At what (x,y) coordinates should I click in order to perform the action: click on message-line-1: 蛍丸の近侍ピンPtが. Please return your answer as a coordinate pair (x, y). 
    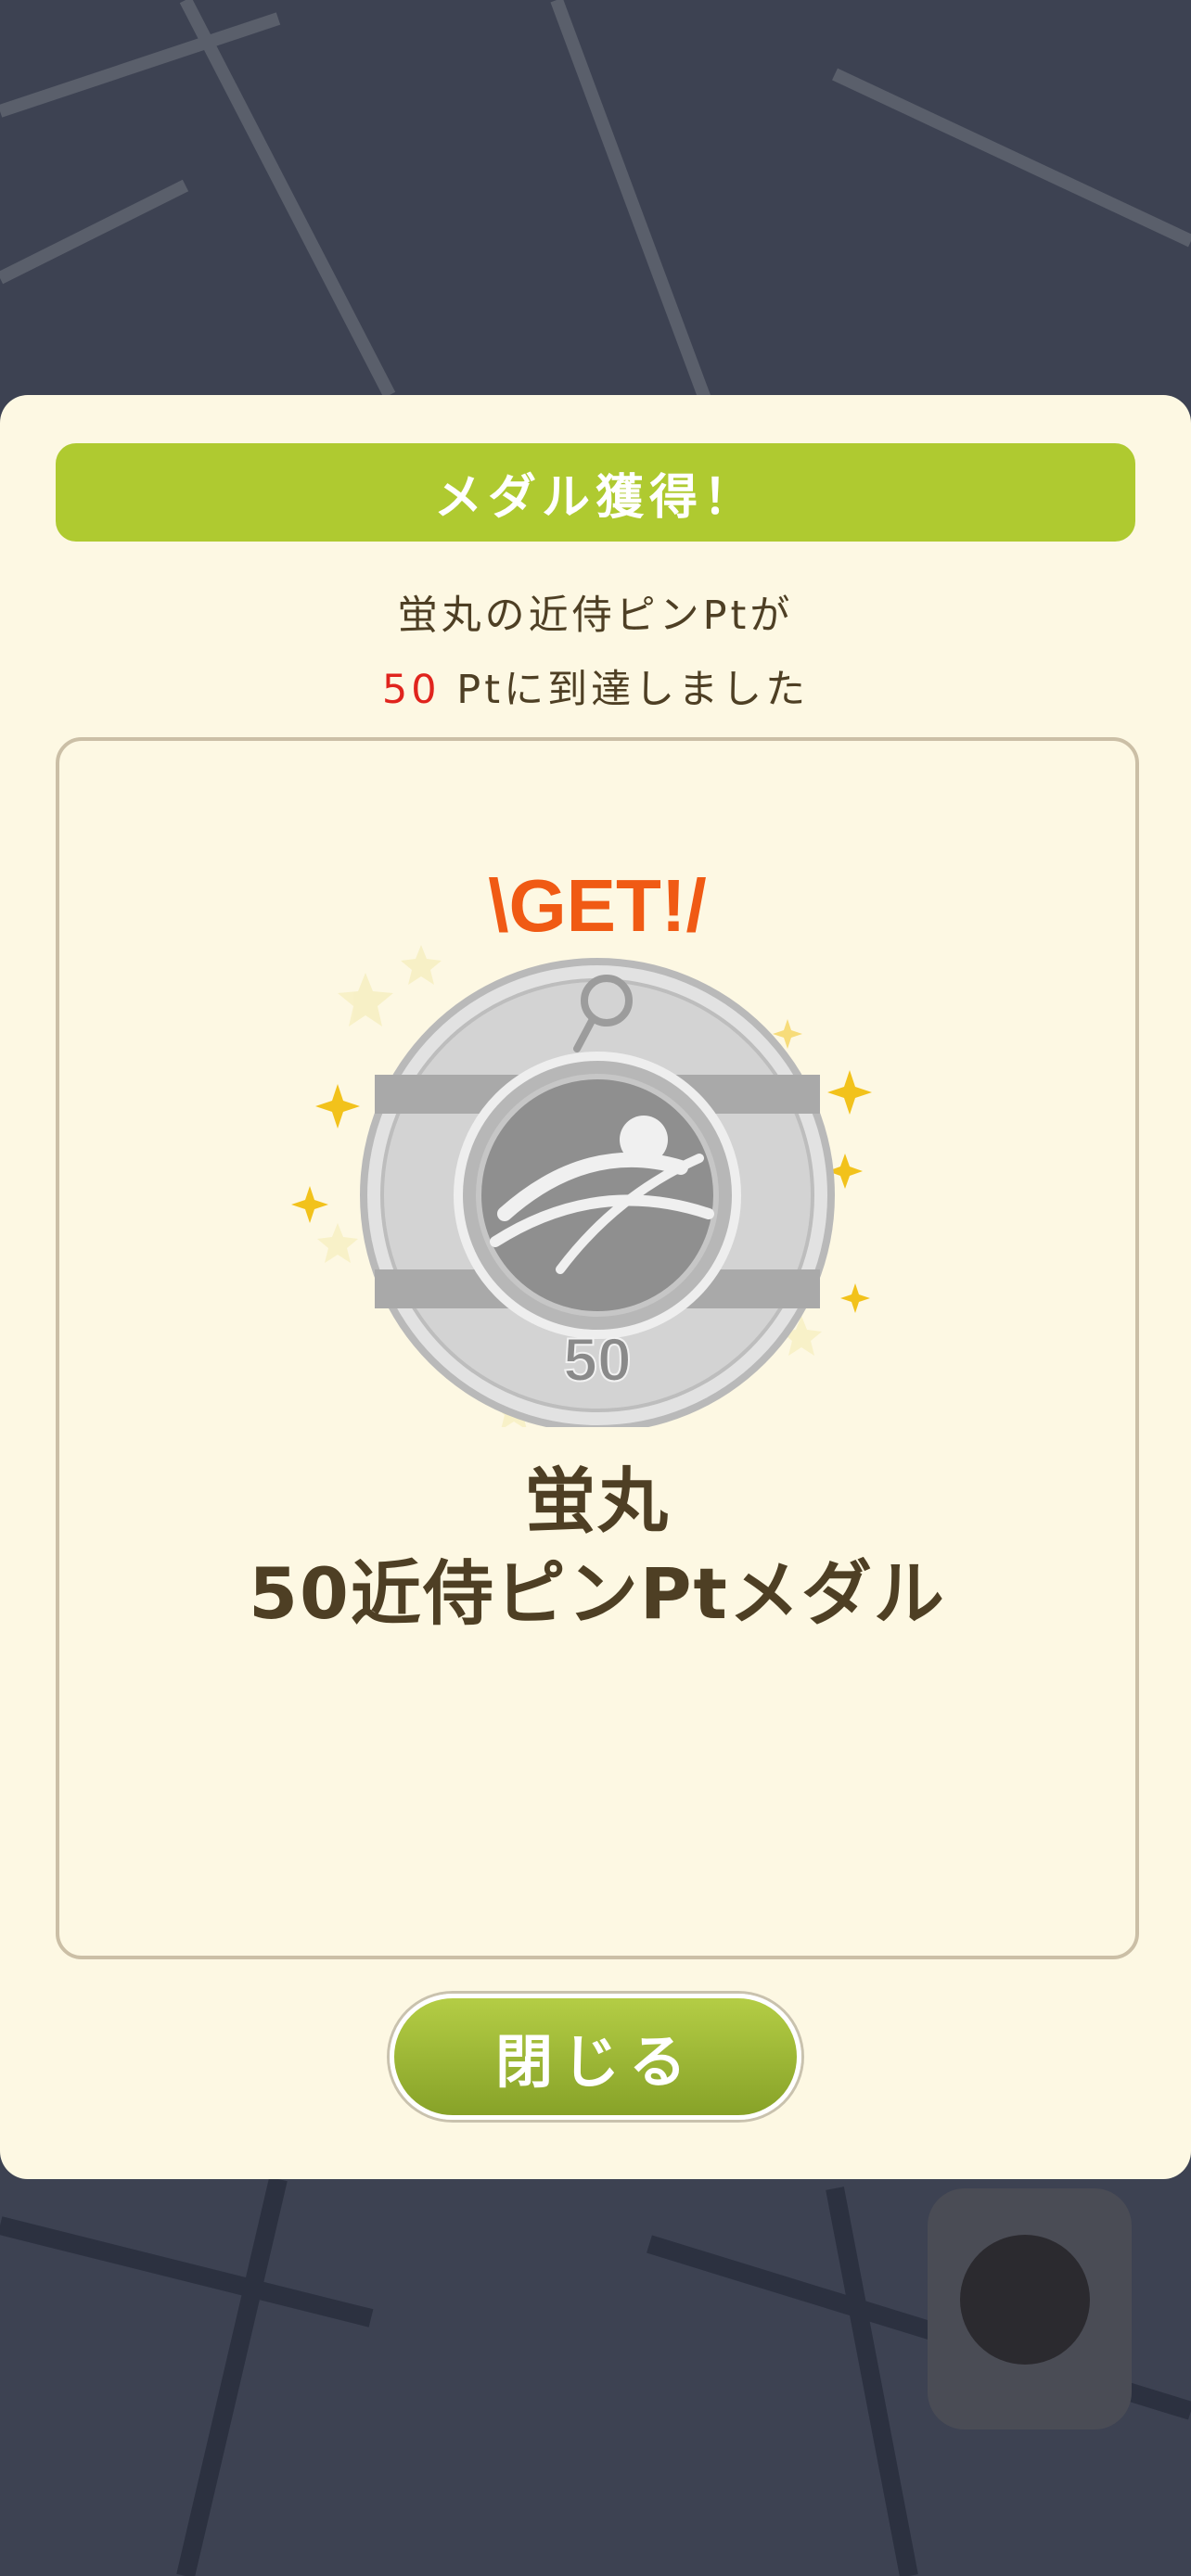
    Looking at the image, I should click on (595, 616).